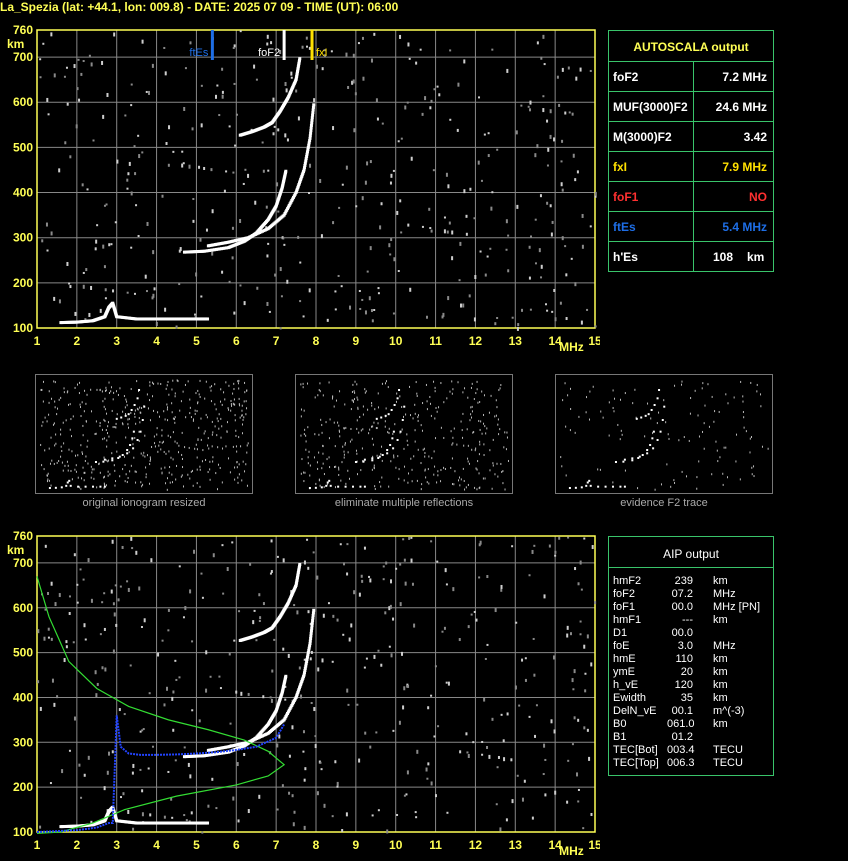 This screenshot has height=861, width=848. I want to click on aip-name: D1, so click(620, 633).